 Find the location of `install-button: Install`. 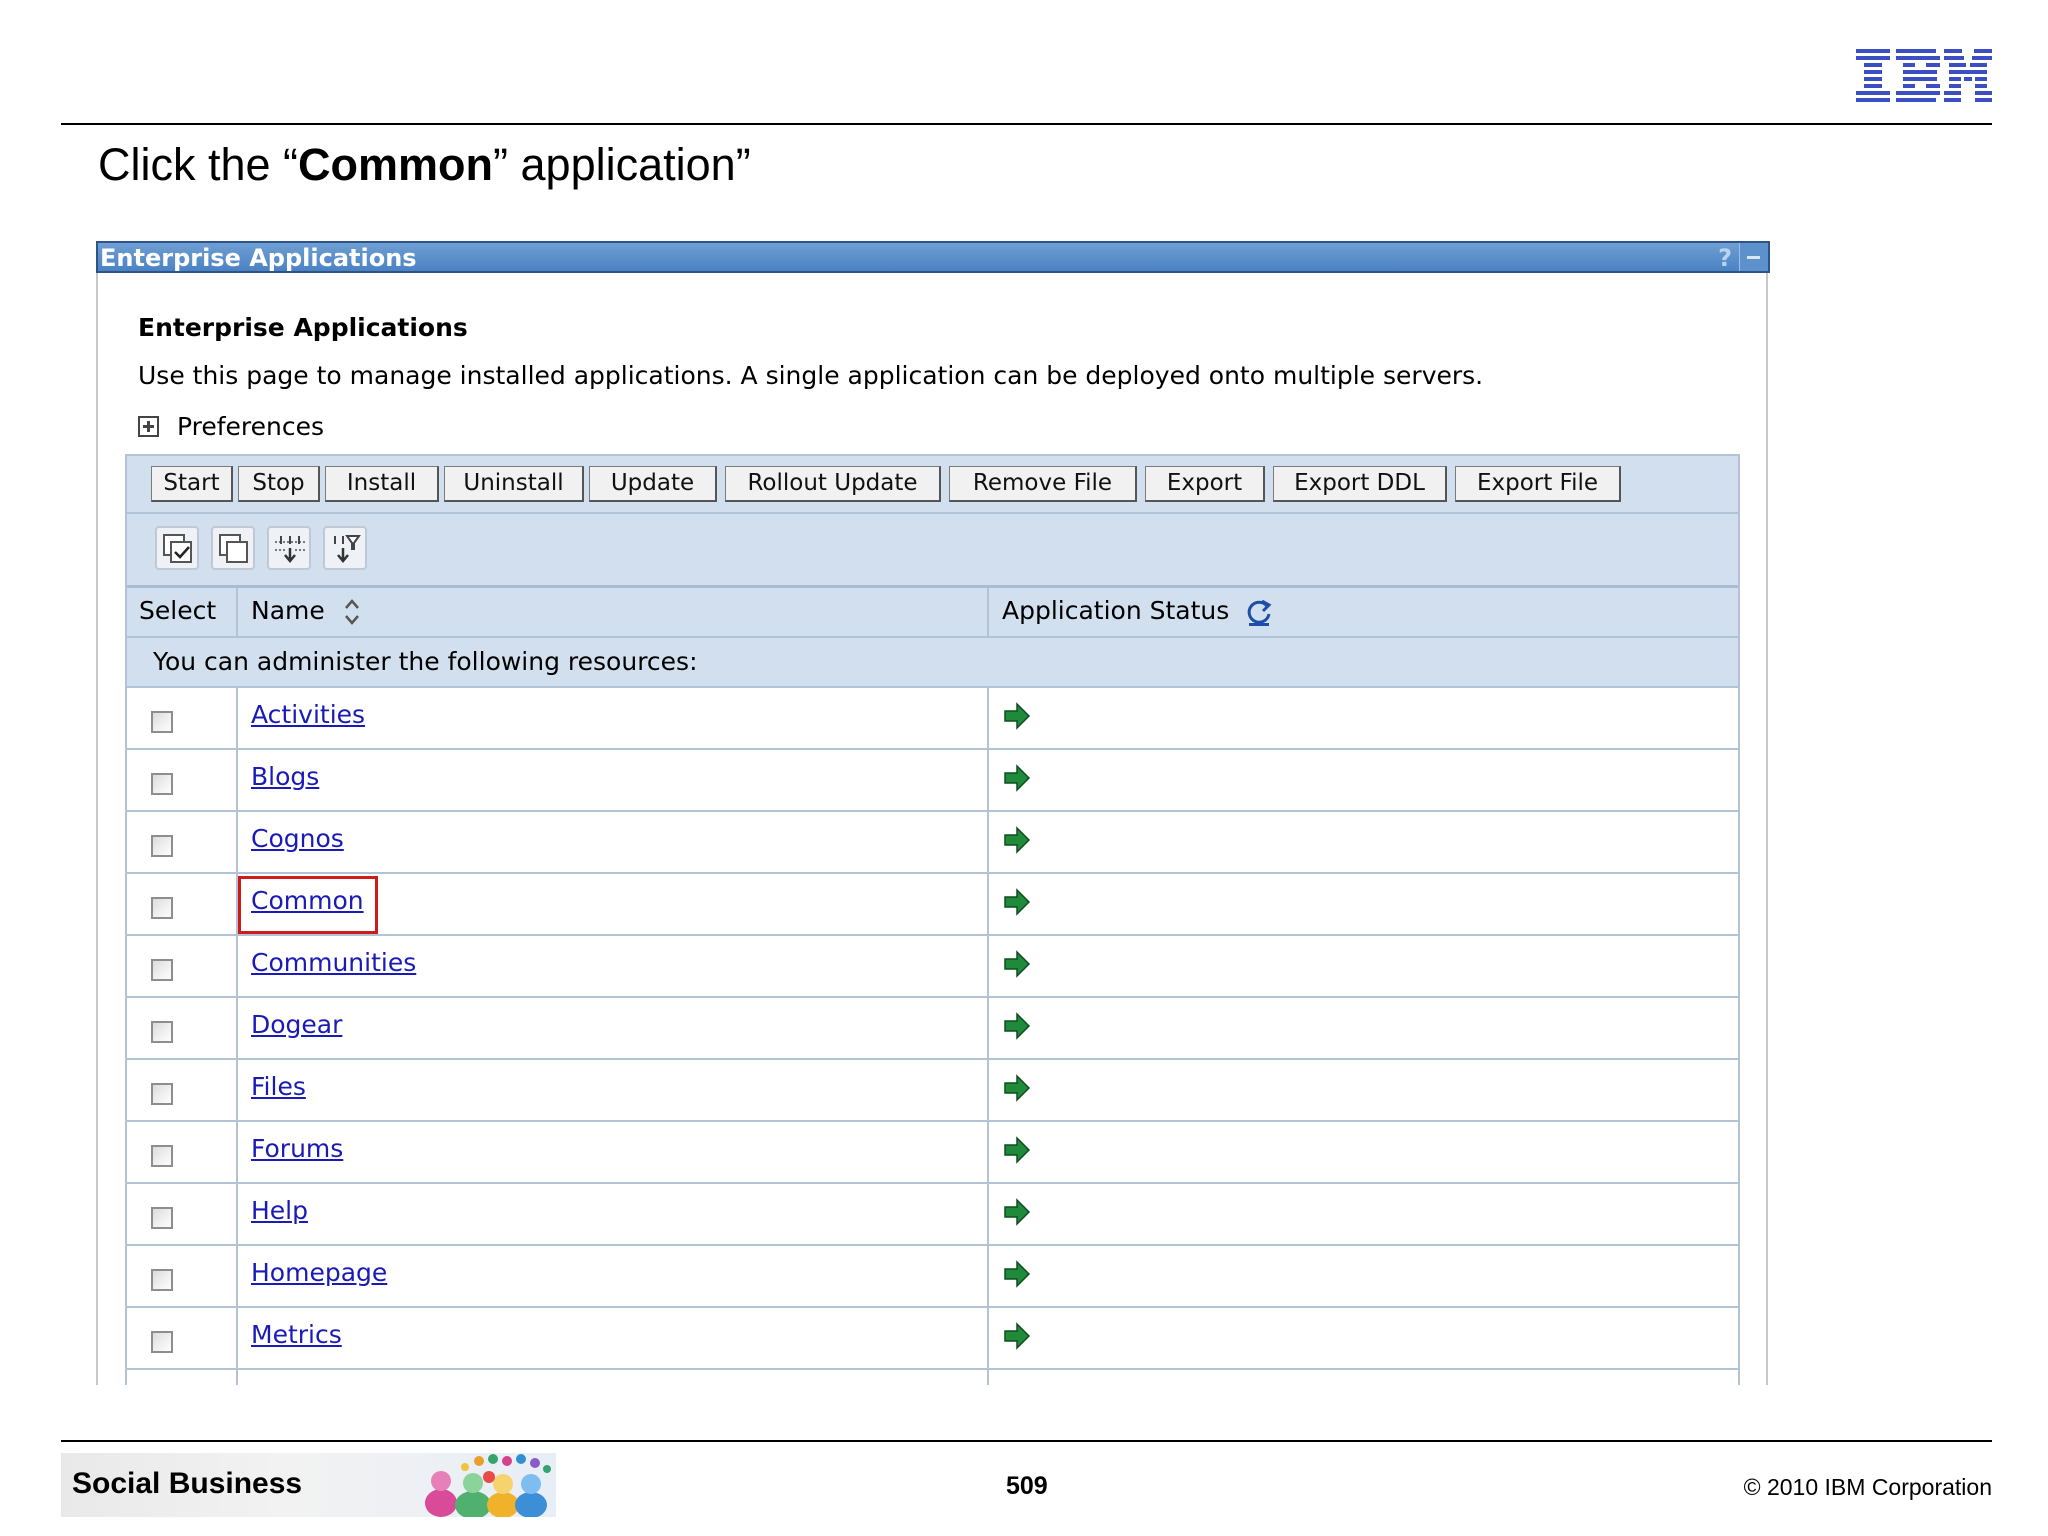

install-button: Install is located at coordinates (382, 484).